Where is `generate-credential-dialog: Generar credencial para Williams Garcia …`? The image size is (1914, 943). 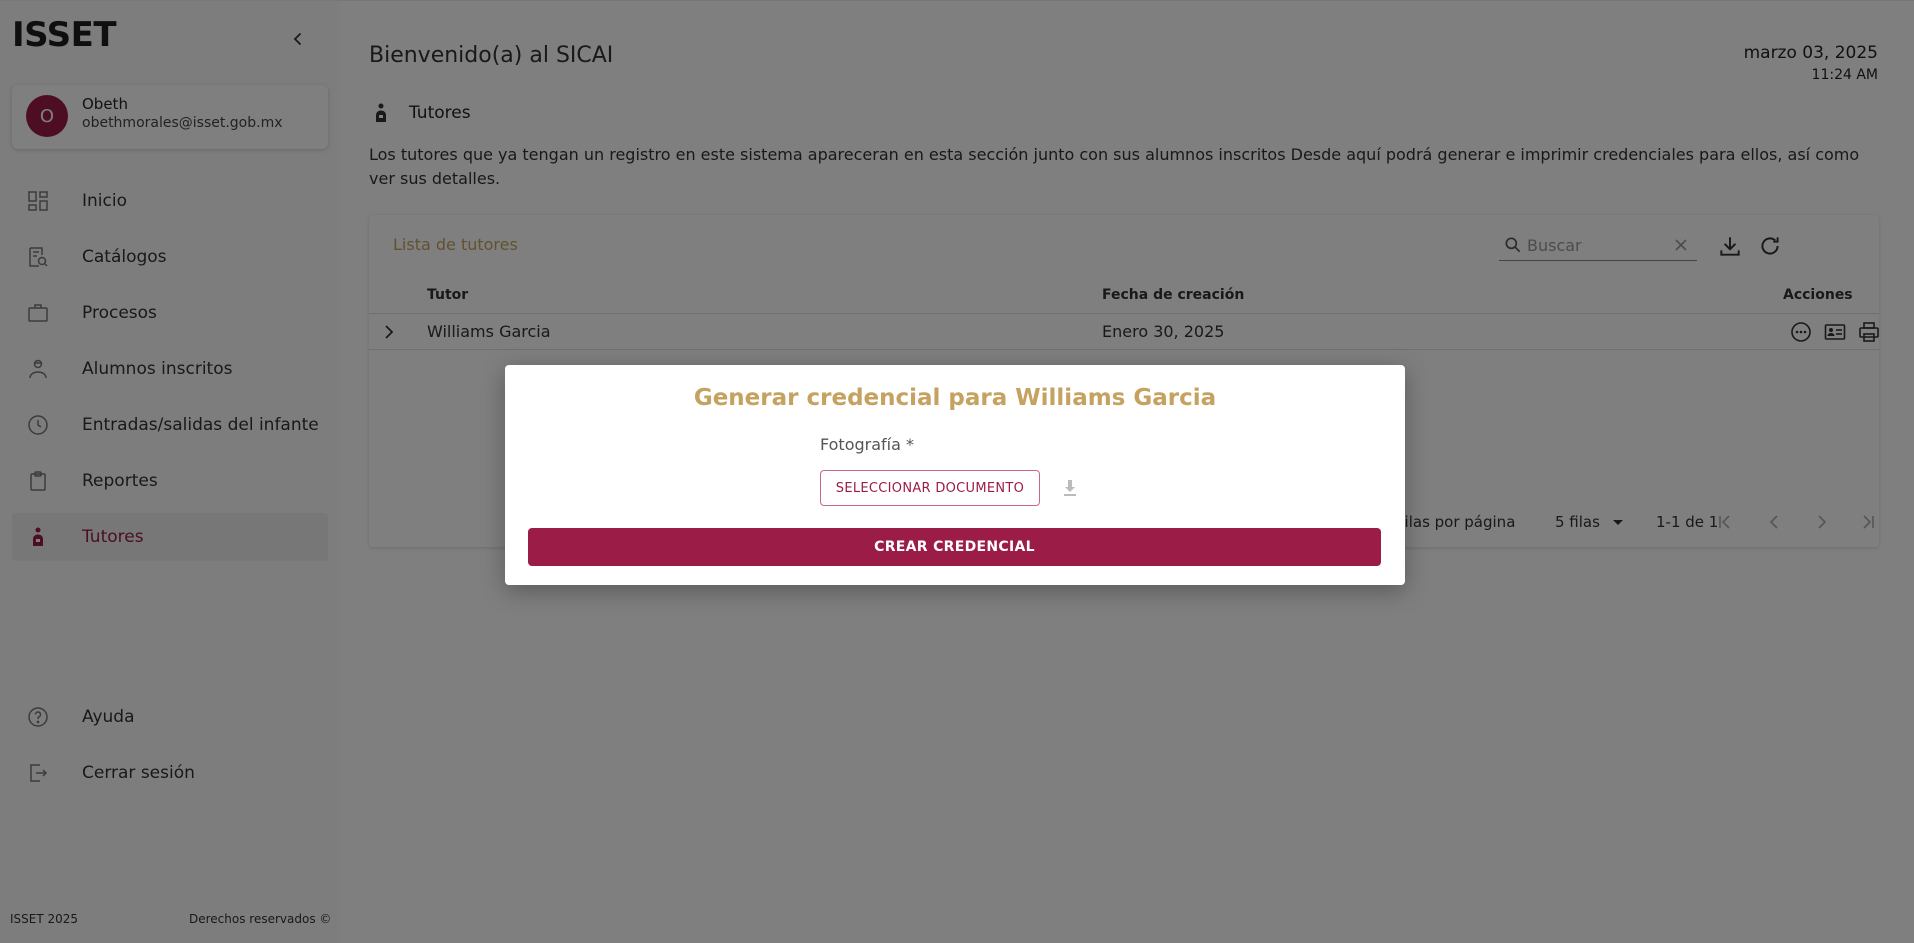 generate-credential-dialog: Generar credencial para Williams Garcia … is located at coordinates (955, 475).